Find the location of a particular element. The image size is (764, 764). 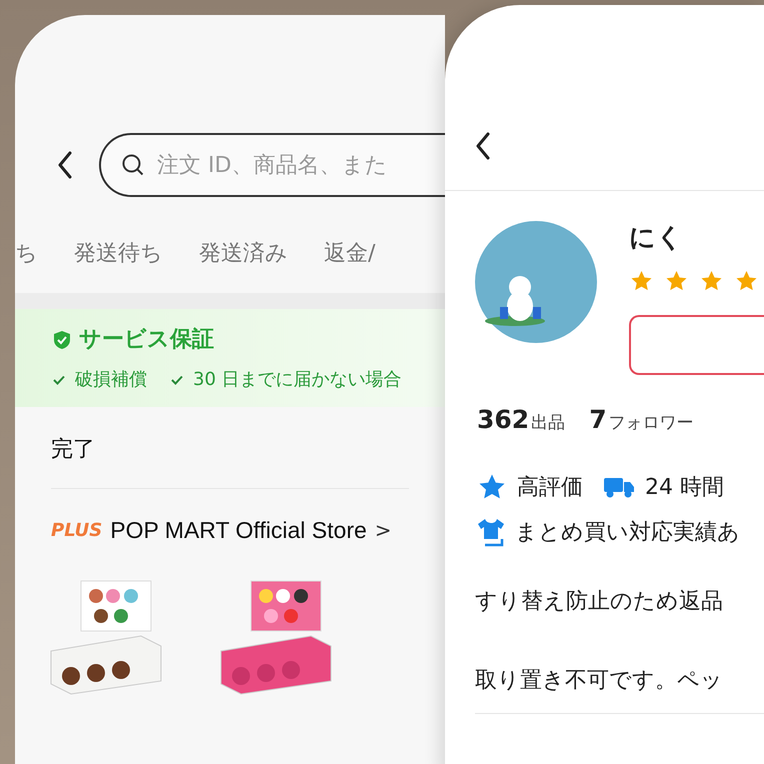

order-tab: 発送済み is located at coordinates (243, 253).